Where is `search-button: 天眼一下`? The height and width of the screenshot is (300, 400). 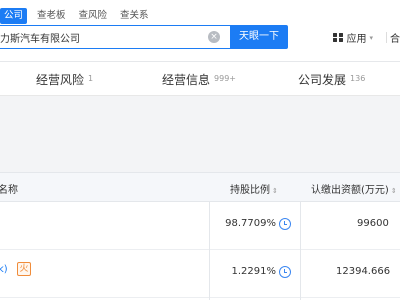
search-button: 天眼一下 is located at coordinates (259, 37).